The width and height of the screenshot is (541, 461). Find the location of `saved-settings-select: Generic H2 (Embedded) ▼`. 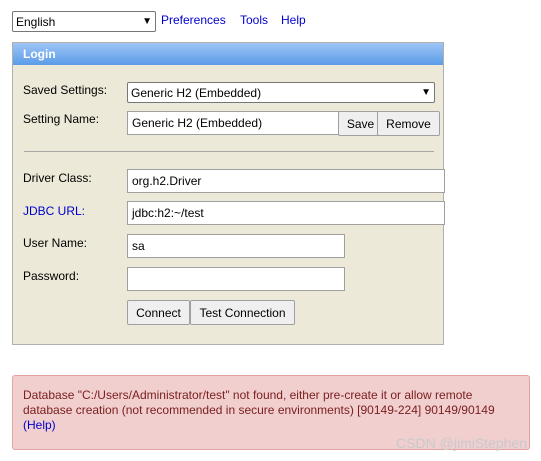

saved-settings-select: Generic H2 (Embedded) ▼ is located at coordinates (281, 92).